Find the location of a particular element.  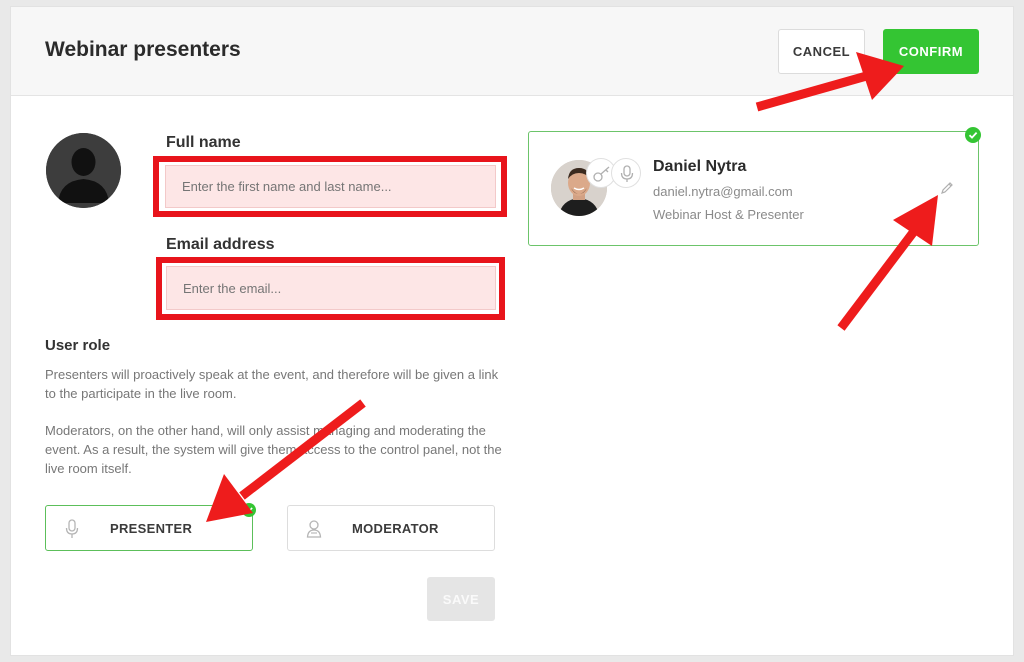

page-title: Webinar presenters is located at coordinates (143, 49).